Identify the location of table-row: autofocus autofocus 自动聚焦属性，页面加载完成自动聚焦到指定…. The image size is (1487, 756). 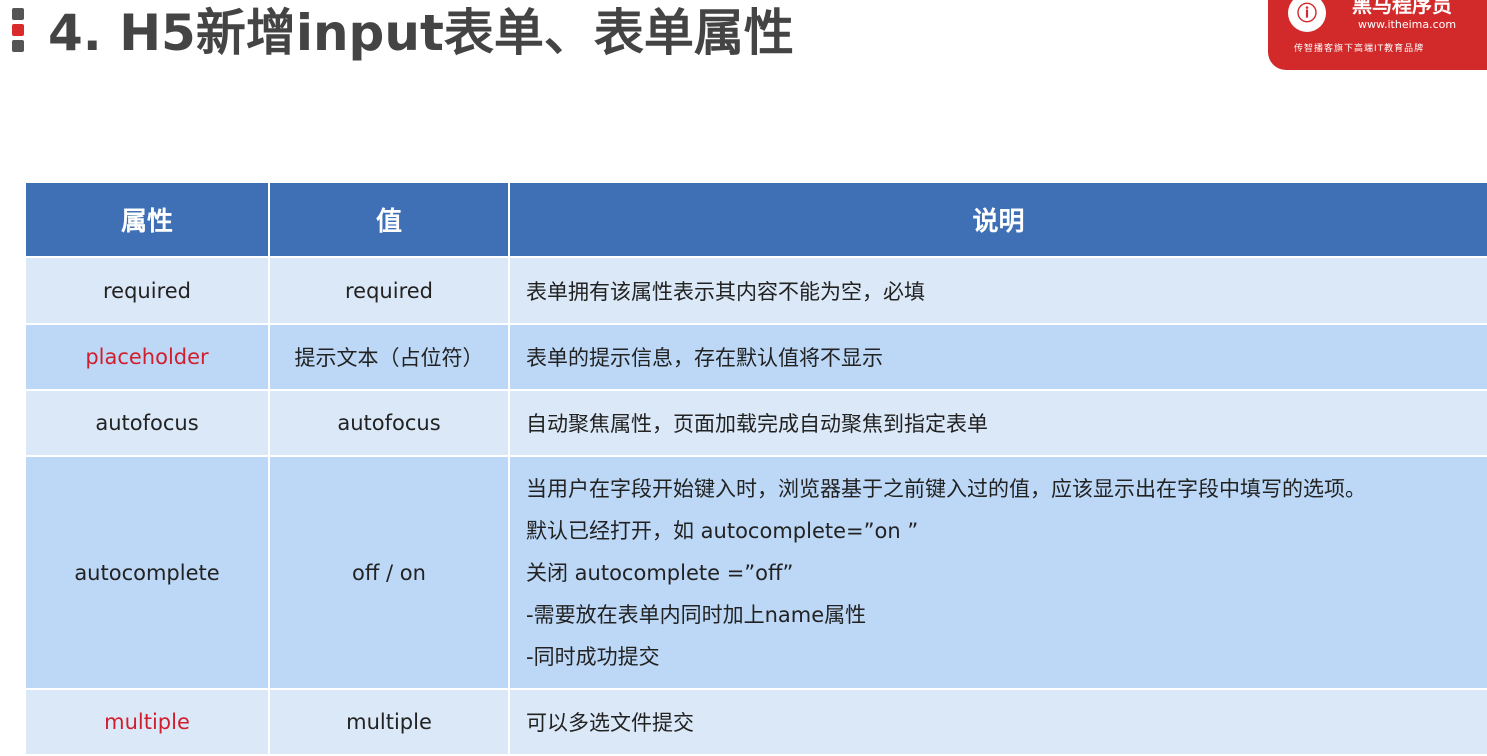
(755, 423).